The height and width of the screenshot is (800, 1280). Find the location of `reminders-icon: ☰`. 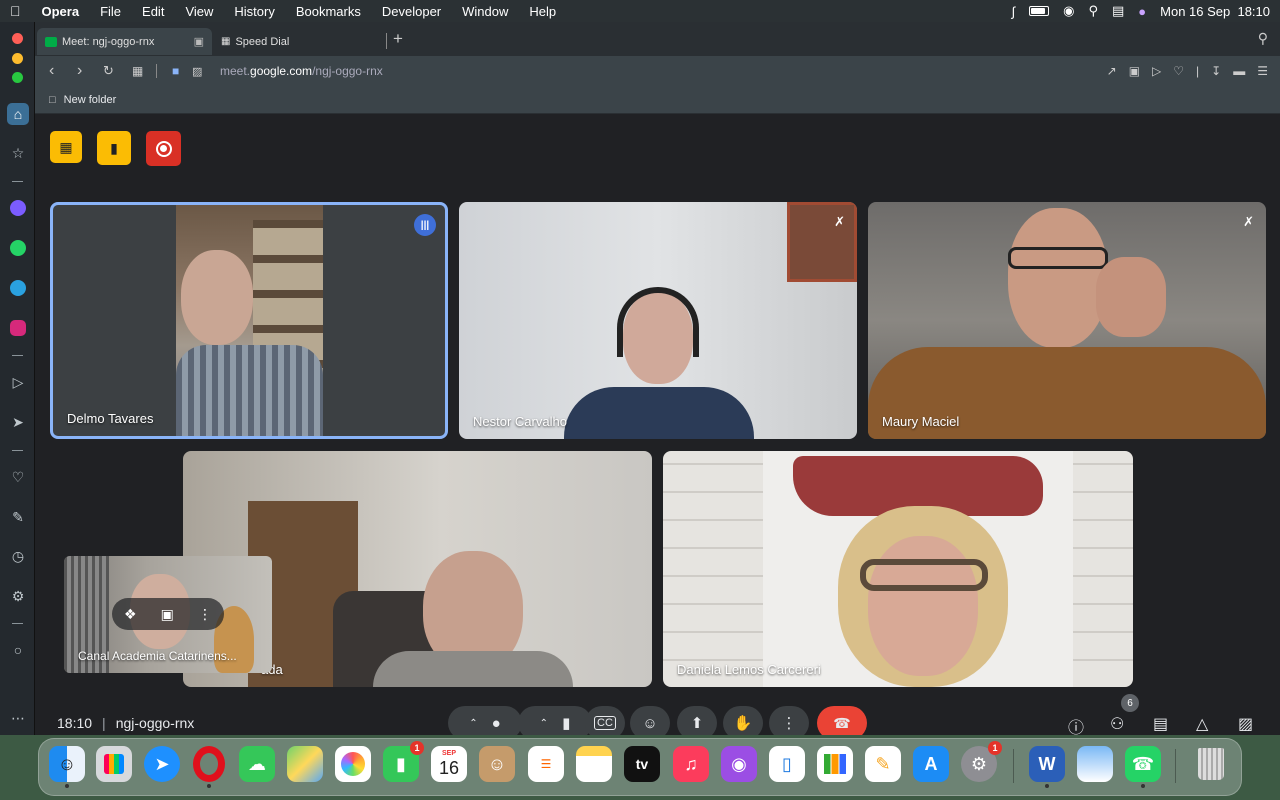

reminders-icon: ☰ is located at coordinates (546, 764).